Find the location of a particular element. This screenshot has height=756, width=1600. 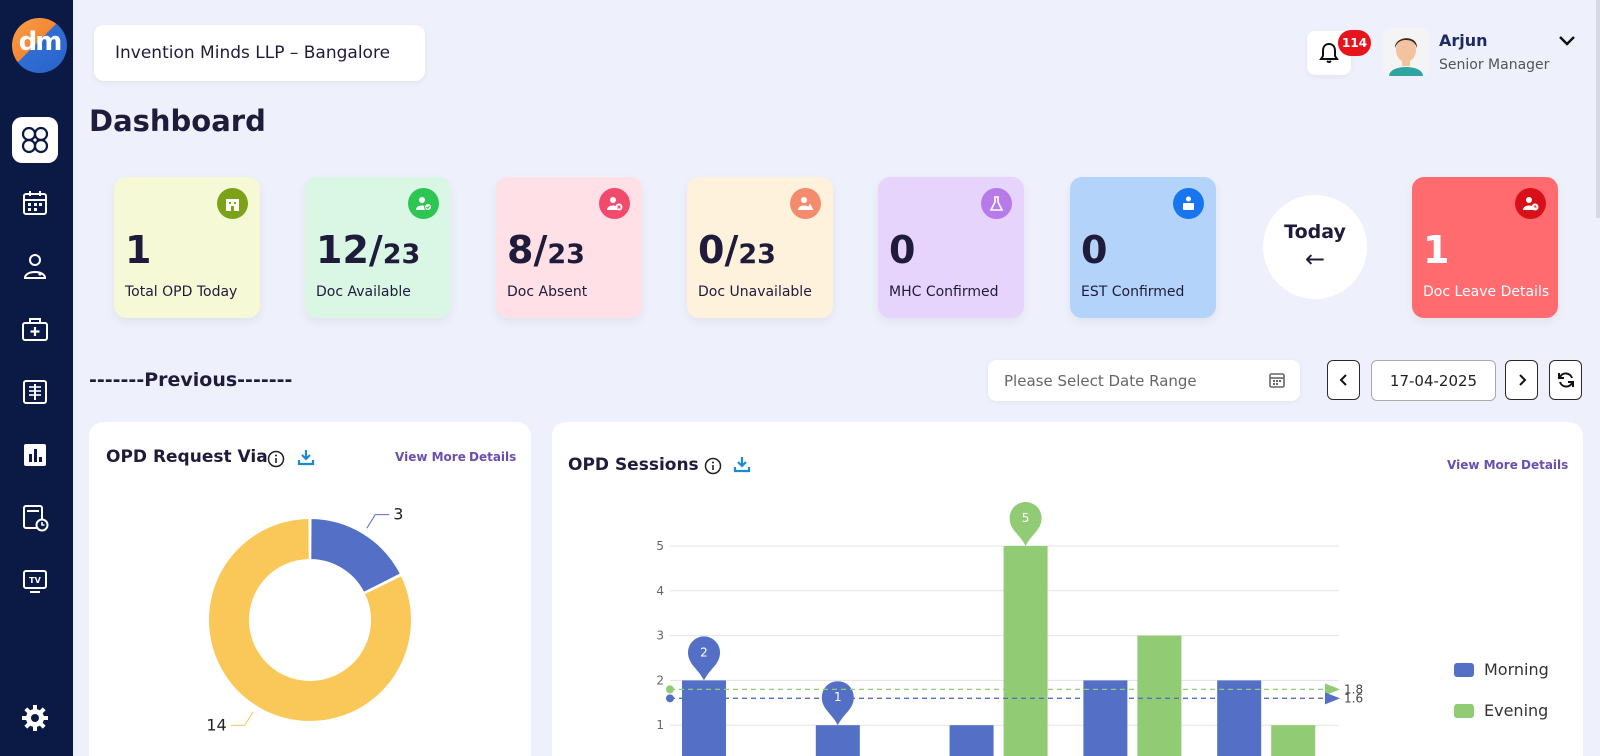

card-label: Doc Leave Details is located at coordinates (1486, 292).